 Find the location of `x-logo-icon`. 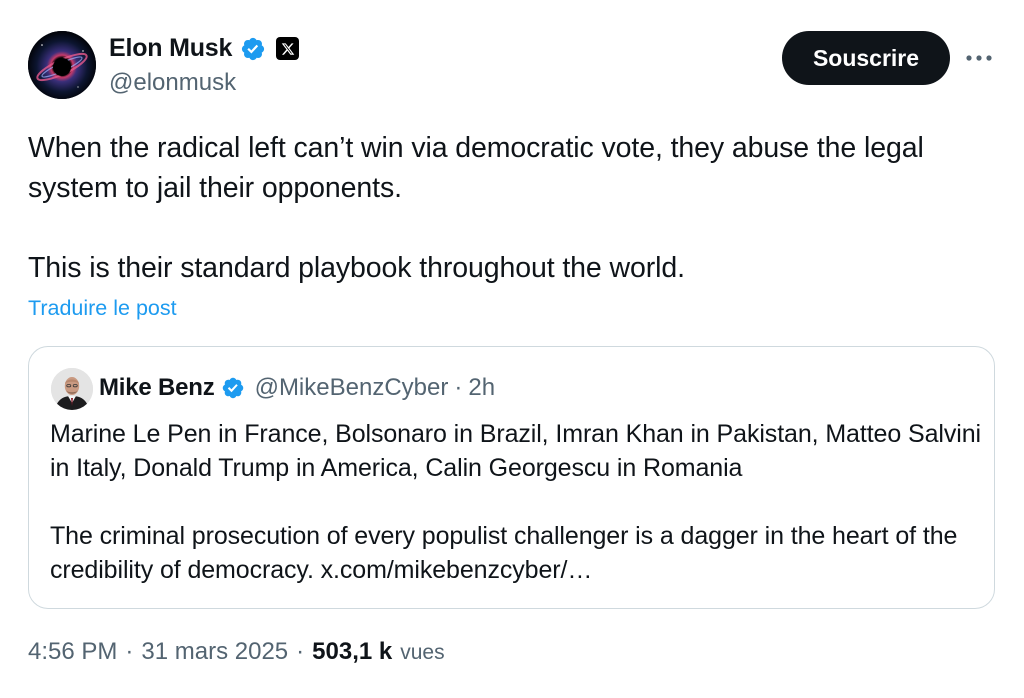

x-logo-icon is located at coordinates (288, 48).